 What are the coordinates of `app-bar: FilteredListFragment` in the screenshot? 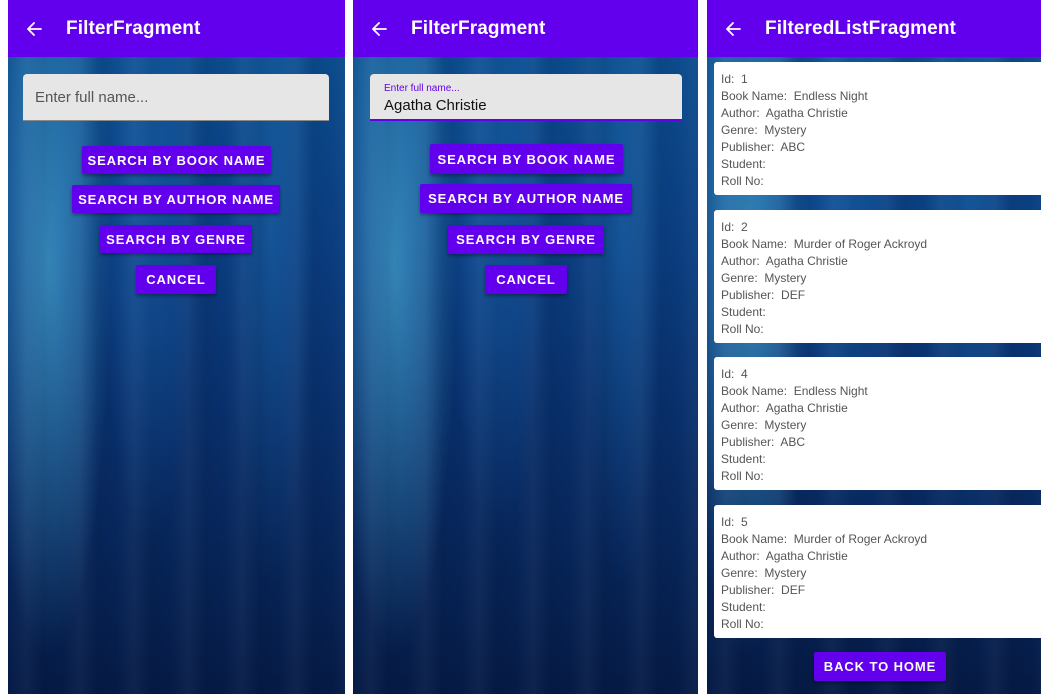 It's located at (874, 28).